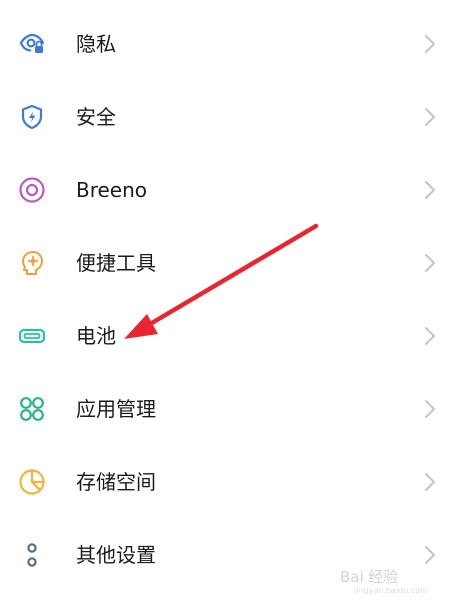 The height and width of the screenshot is (600, 462). What do you see at coordinates (231, 482) in the screenshot?
I see `settings-item-storage: 存储空间` at bounding box center [231, 482].